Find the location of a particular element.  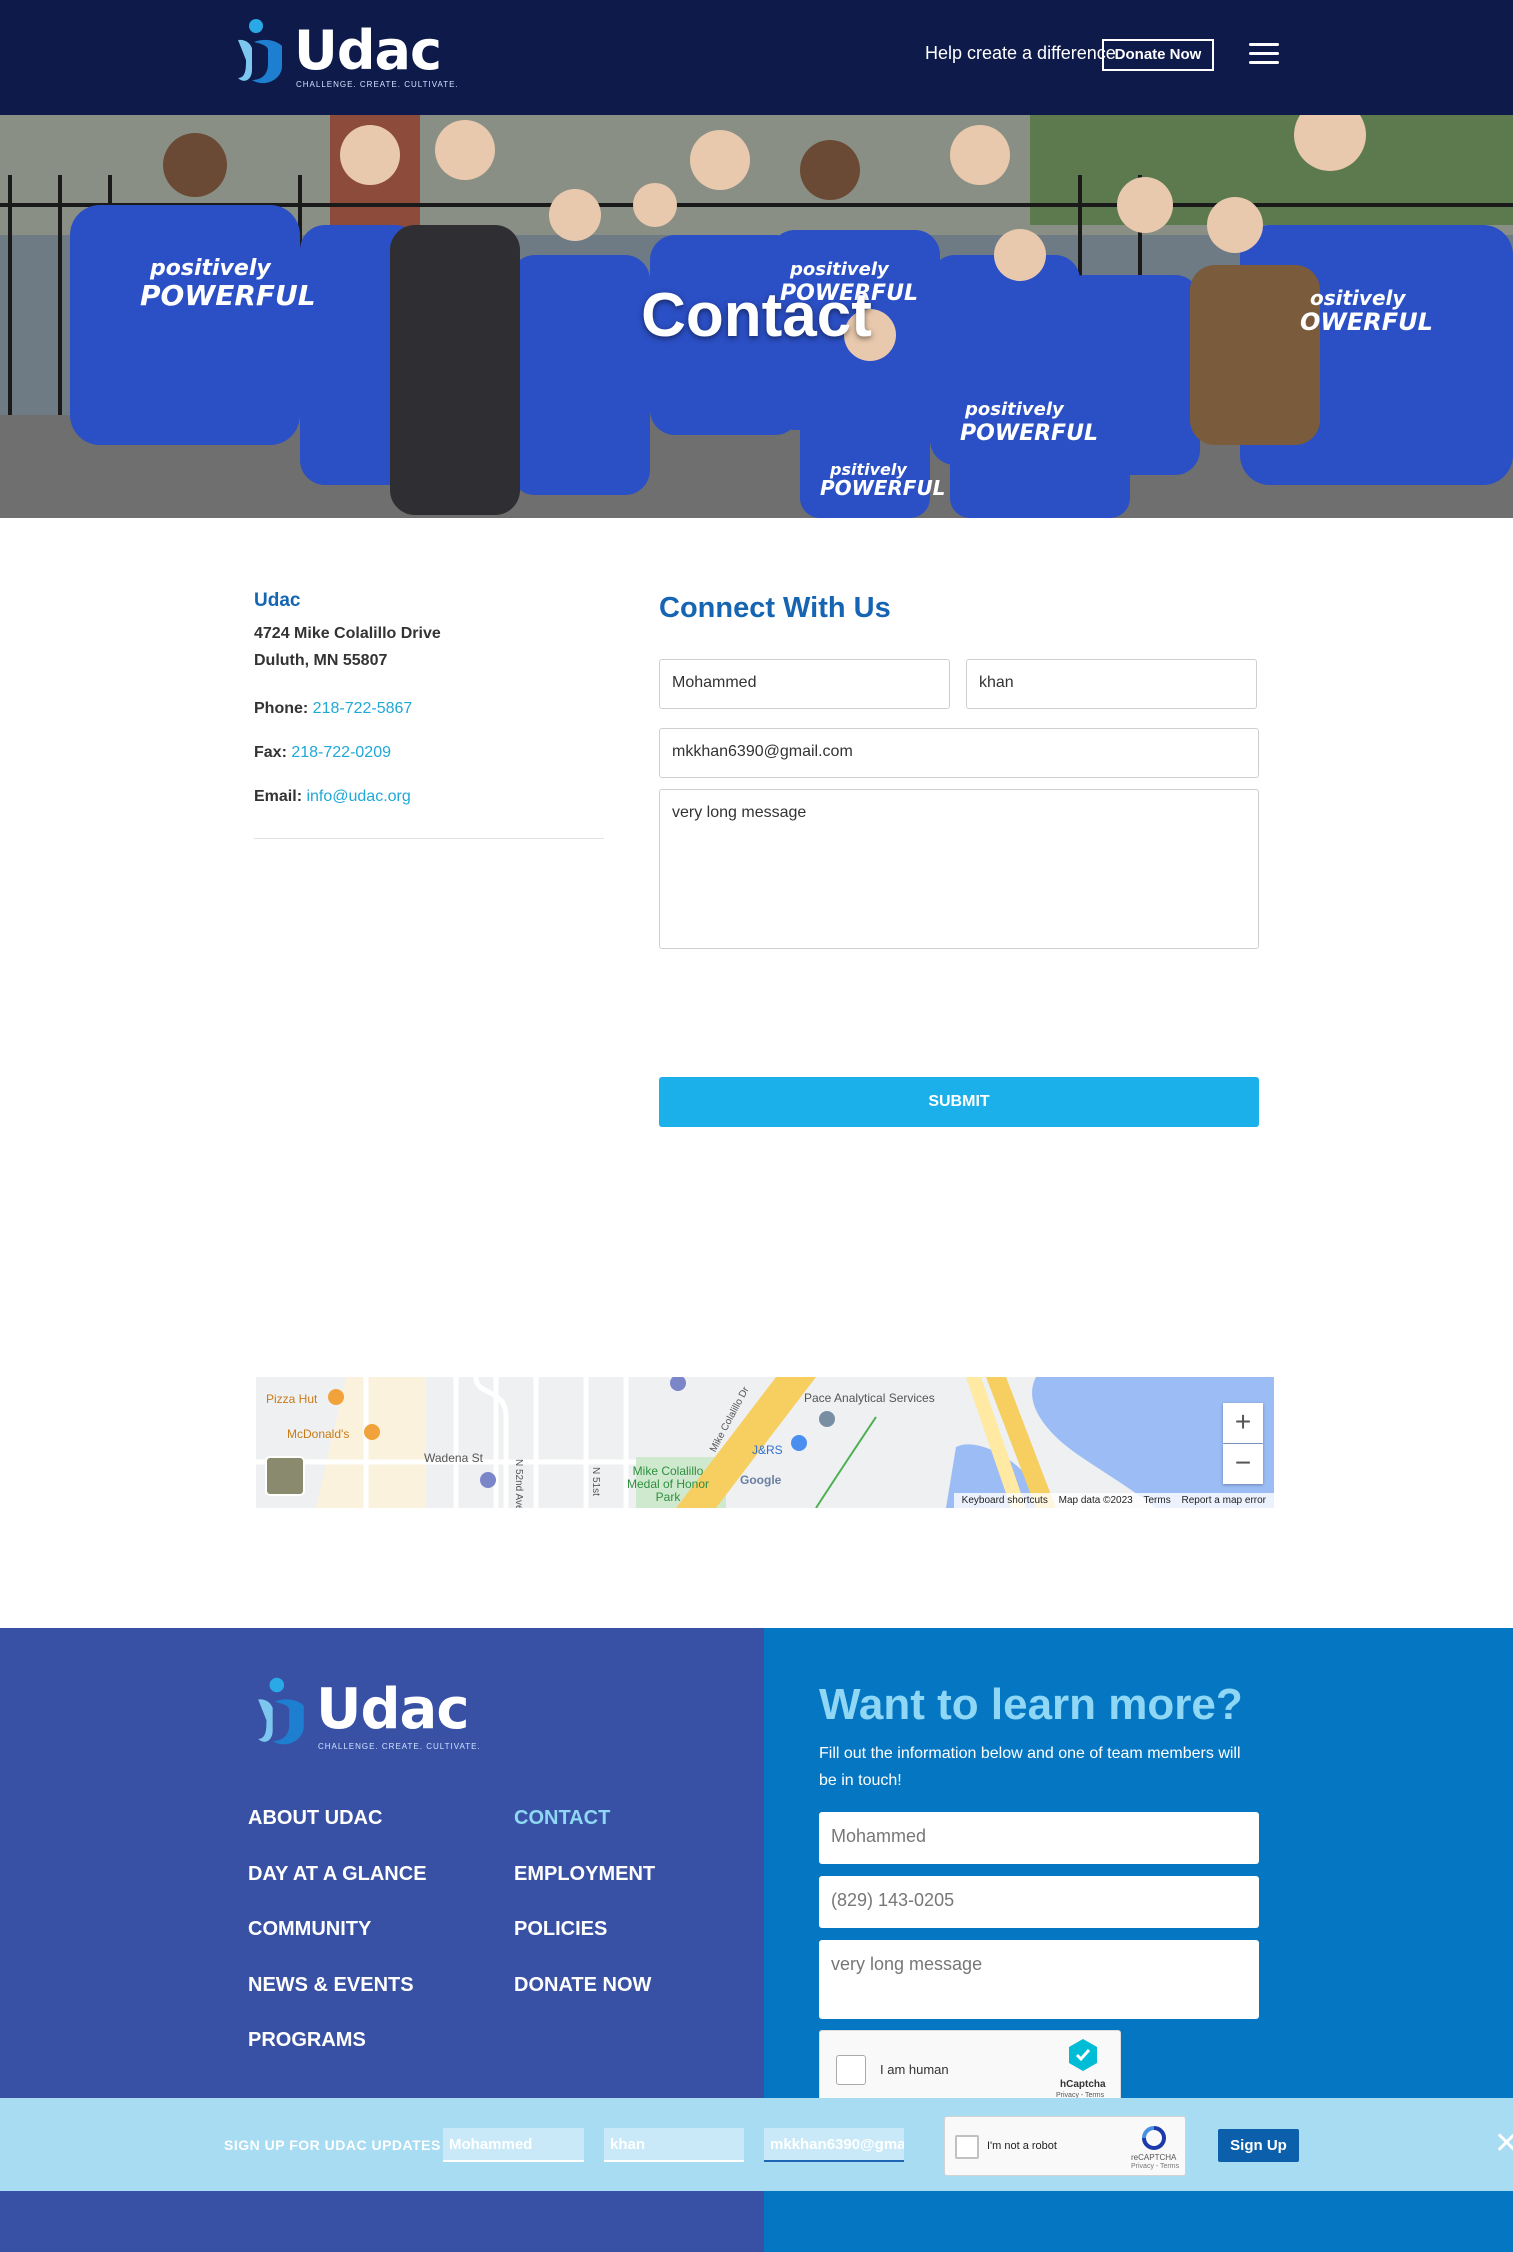

footer-name-field: Mohammed is located at coordinates (1039, 1838).